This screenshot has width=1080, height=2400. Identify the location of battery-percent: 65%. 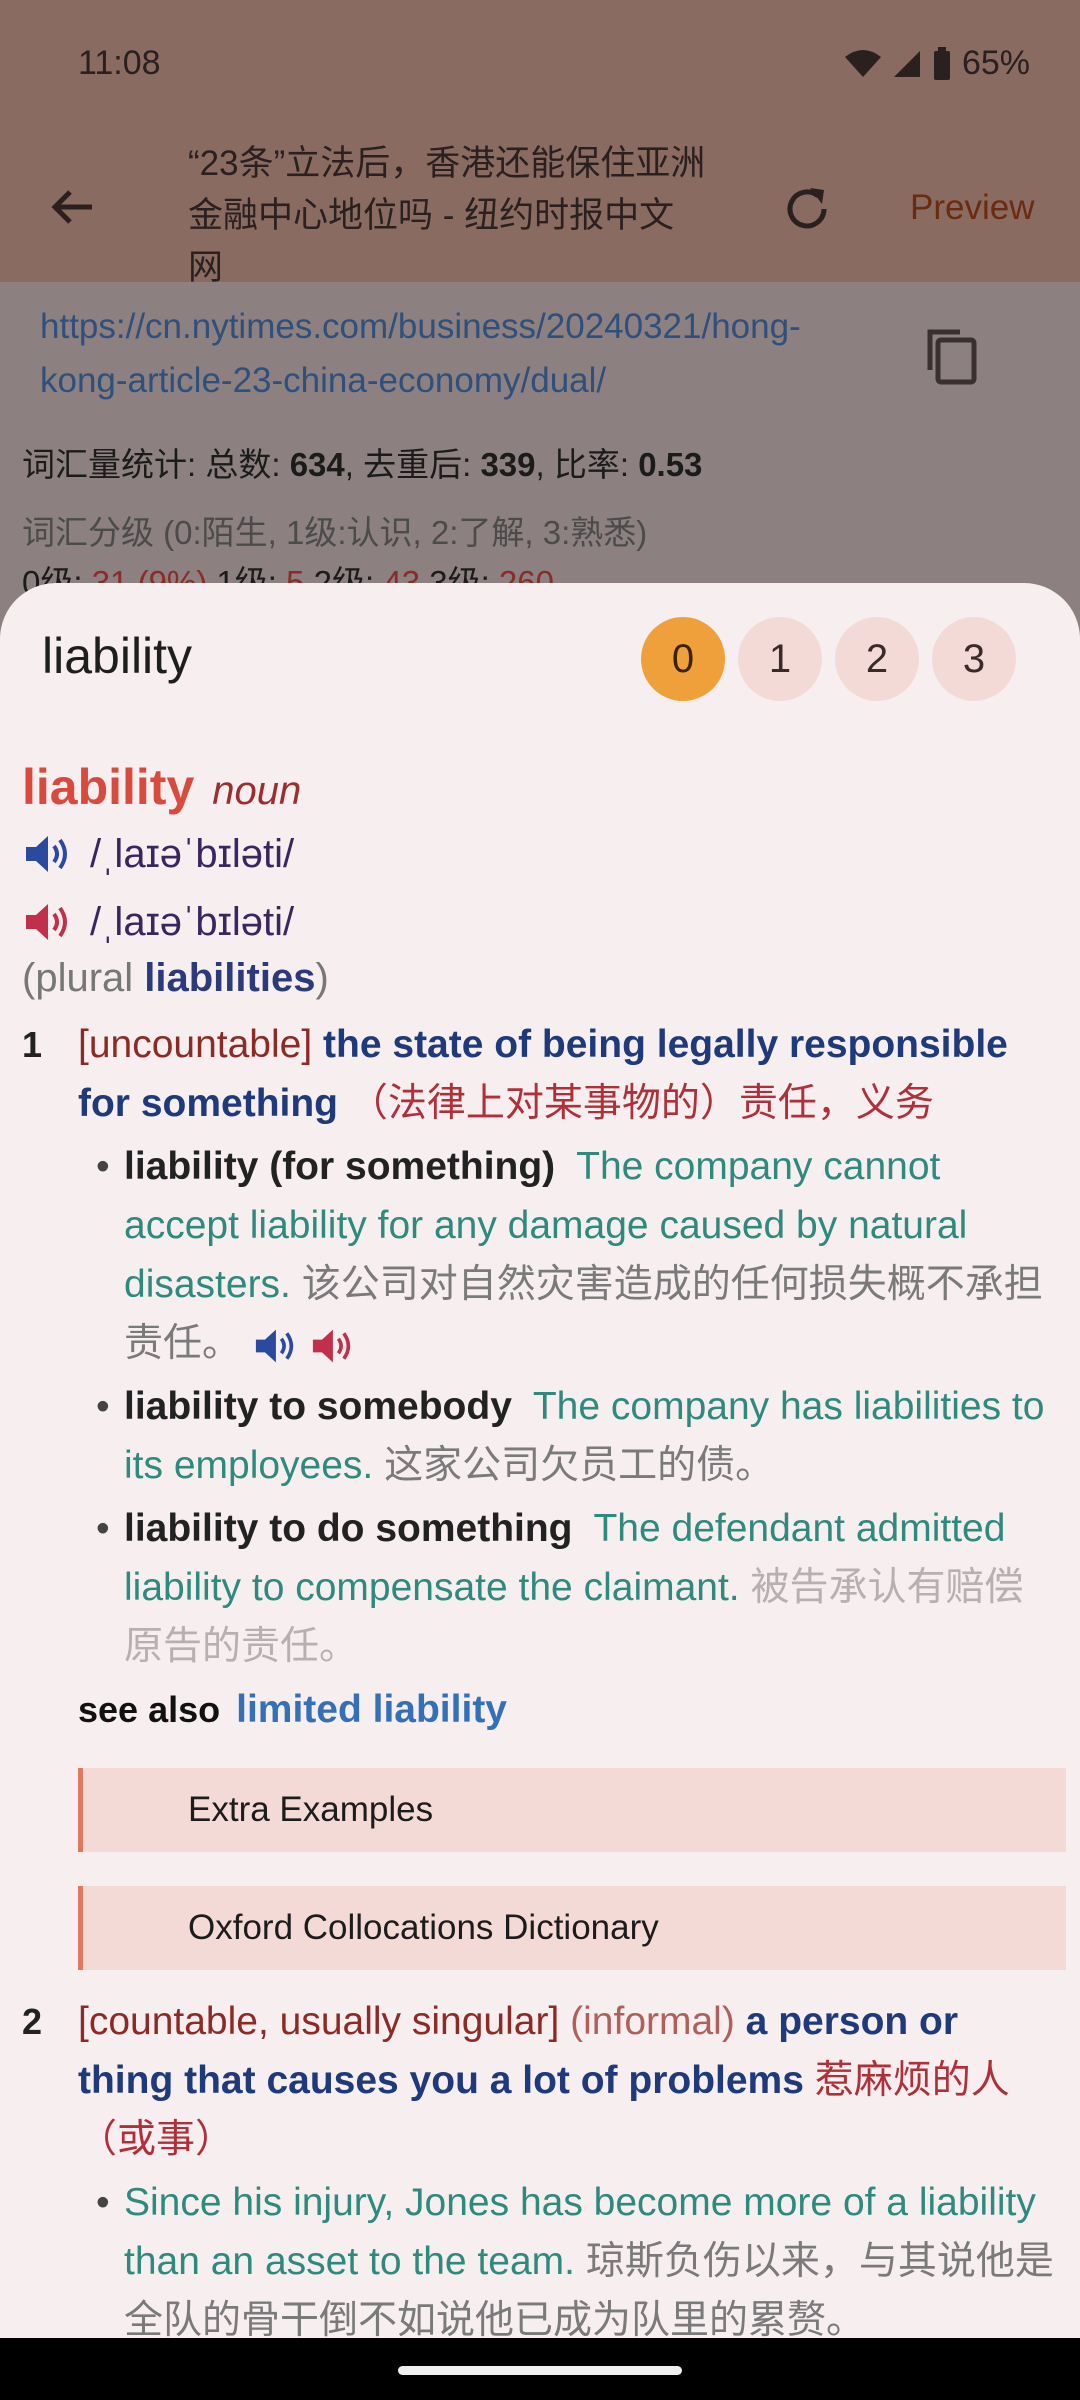
(995, 63).